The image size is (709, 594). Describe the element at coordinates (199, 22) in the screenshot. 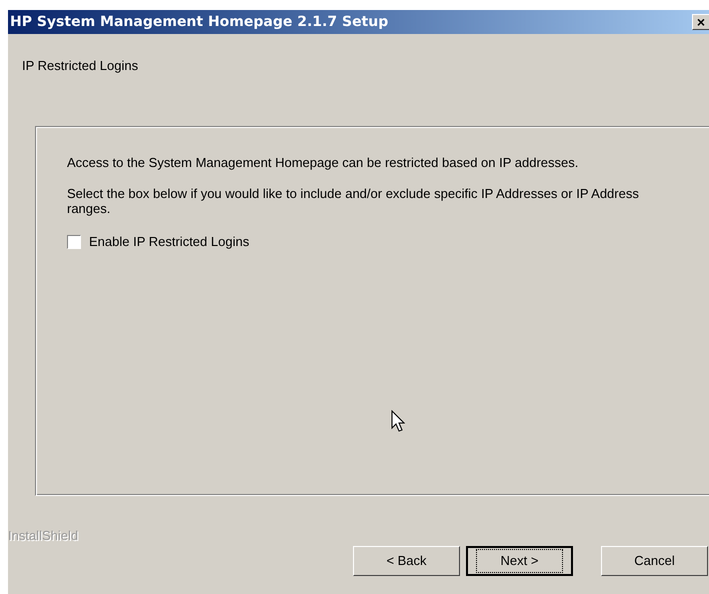

I see `window-title: HP System Management Homepage 2.1.7 Setup` at that location.